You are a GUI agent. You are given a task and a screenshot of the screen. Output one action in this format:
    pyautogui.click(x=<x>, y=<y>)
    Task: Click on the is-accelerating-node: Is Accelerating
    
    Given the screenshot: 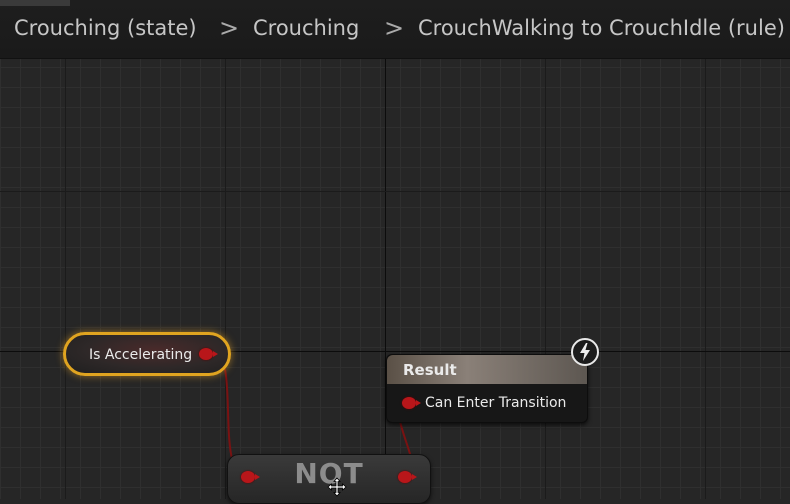 What is the action you would take?
    pyautogui.click(x=147, y=354)
    